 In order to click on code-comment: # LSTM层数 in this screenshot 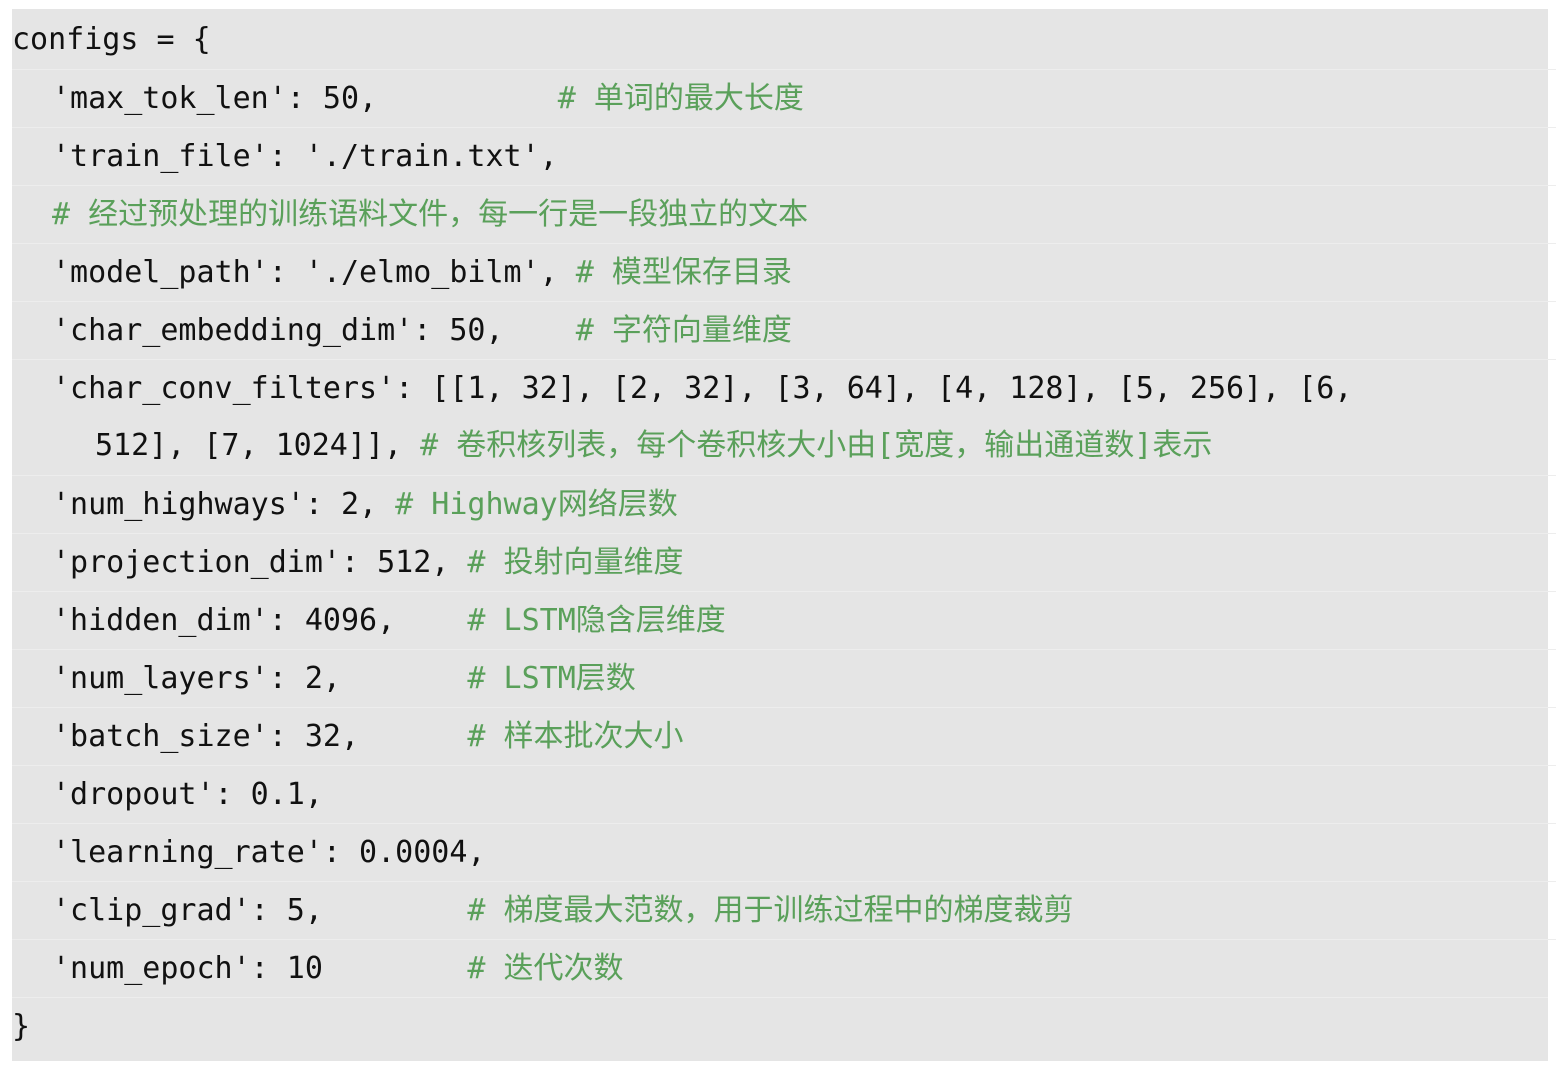, I will do `click(551, 678)`.